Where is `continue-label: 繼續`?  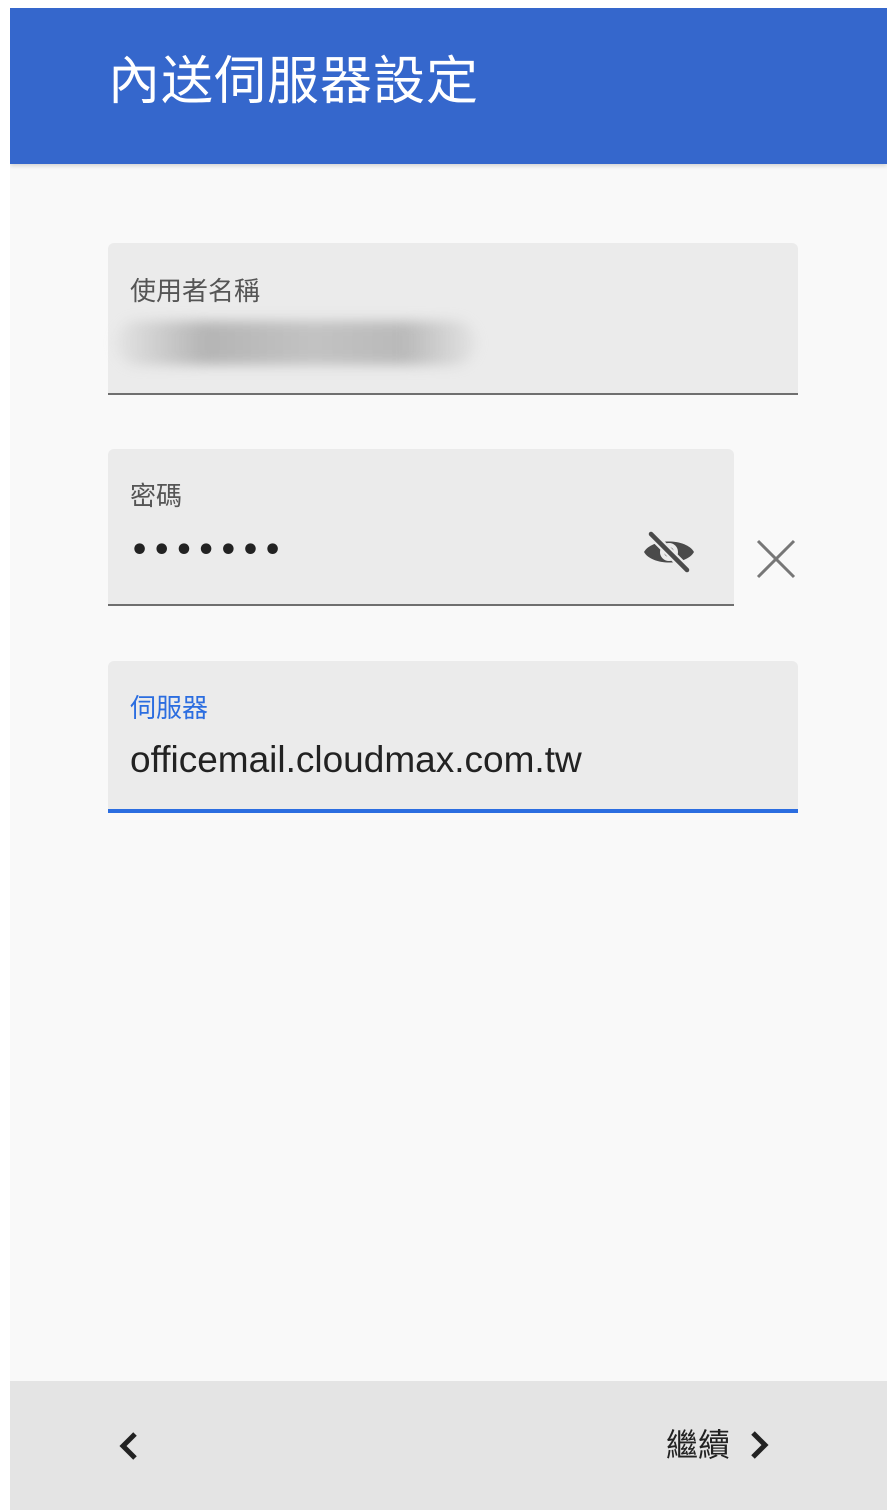
continue-label: 繼續 is located at coordinates (698, 1445).